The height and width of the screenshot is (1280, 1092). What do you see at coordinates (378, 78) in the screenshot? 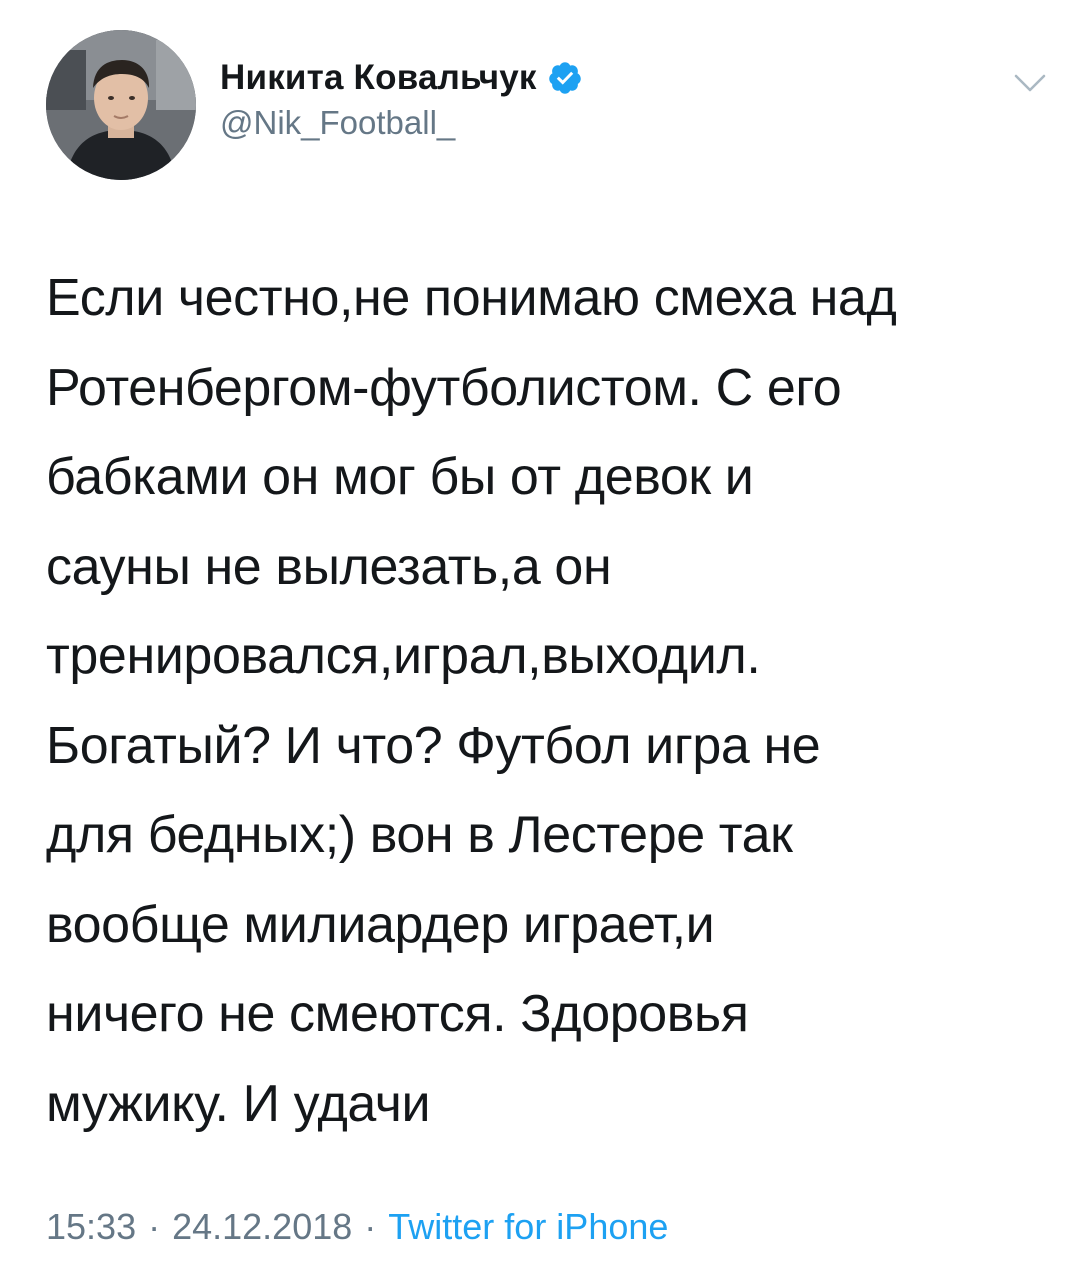
I see `author-display-name: Никита Ковальчук` at bounding box center [378, 78].